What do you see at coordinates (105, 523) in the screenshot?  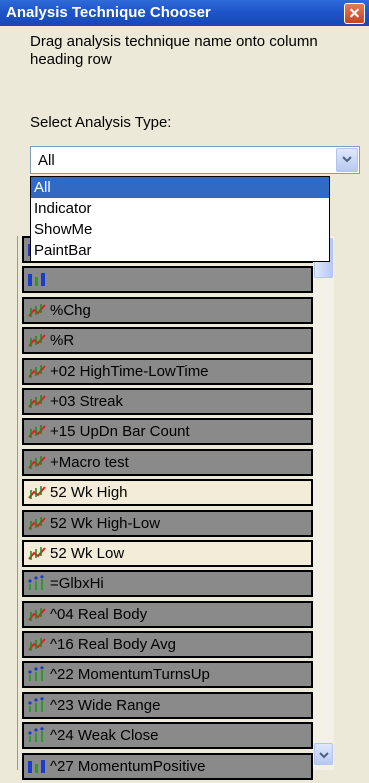 I see `technique-name: 52 Wk High-Low` at bounding box center [105, 523].